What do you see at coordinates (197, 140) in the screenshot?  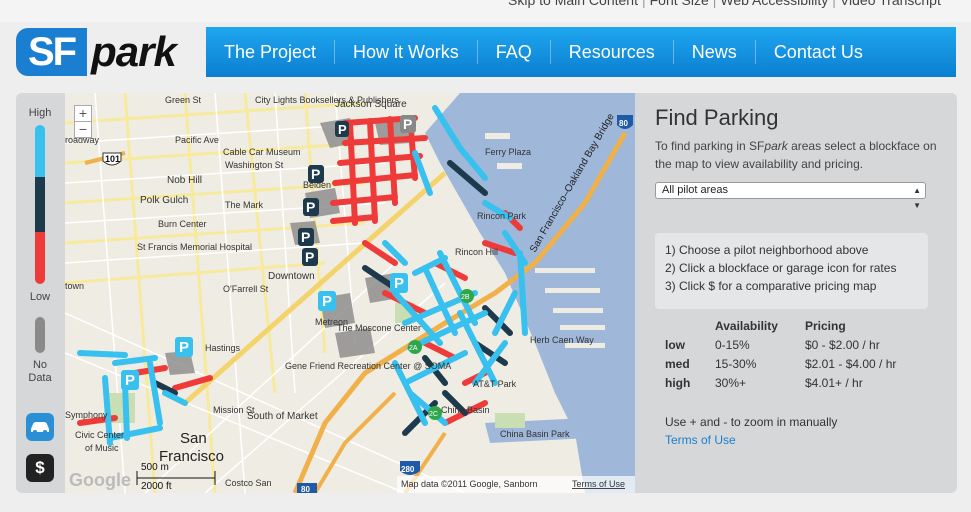 I see `svg-text: Pacific Ave` at bounding box center [197, 140].